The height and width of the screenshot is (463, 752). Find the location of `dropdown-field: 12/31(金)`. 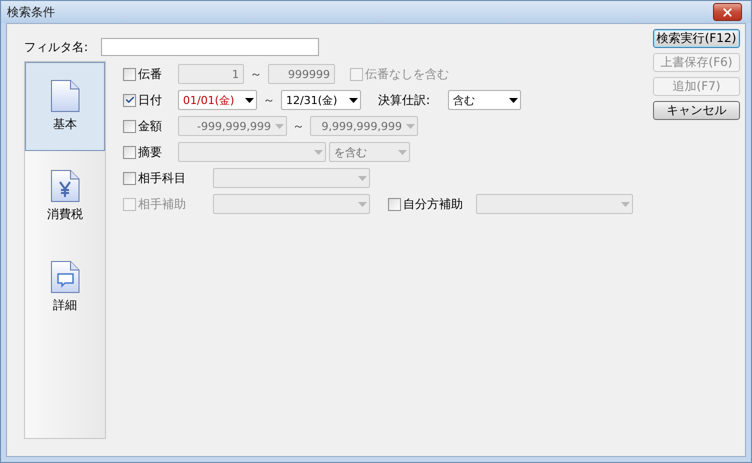

dropdown-field: 12/31(金) is located at coordinates (321, 100).